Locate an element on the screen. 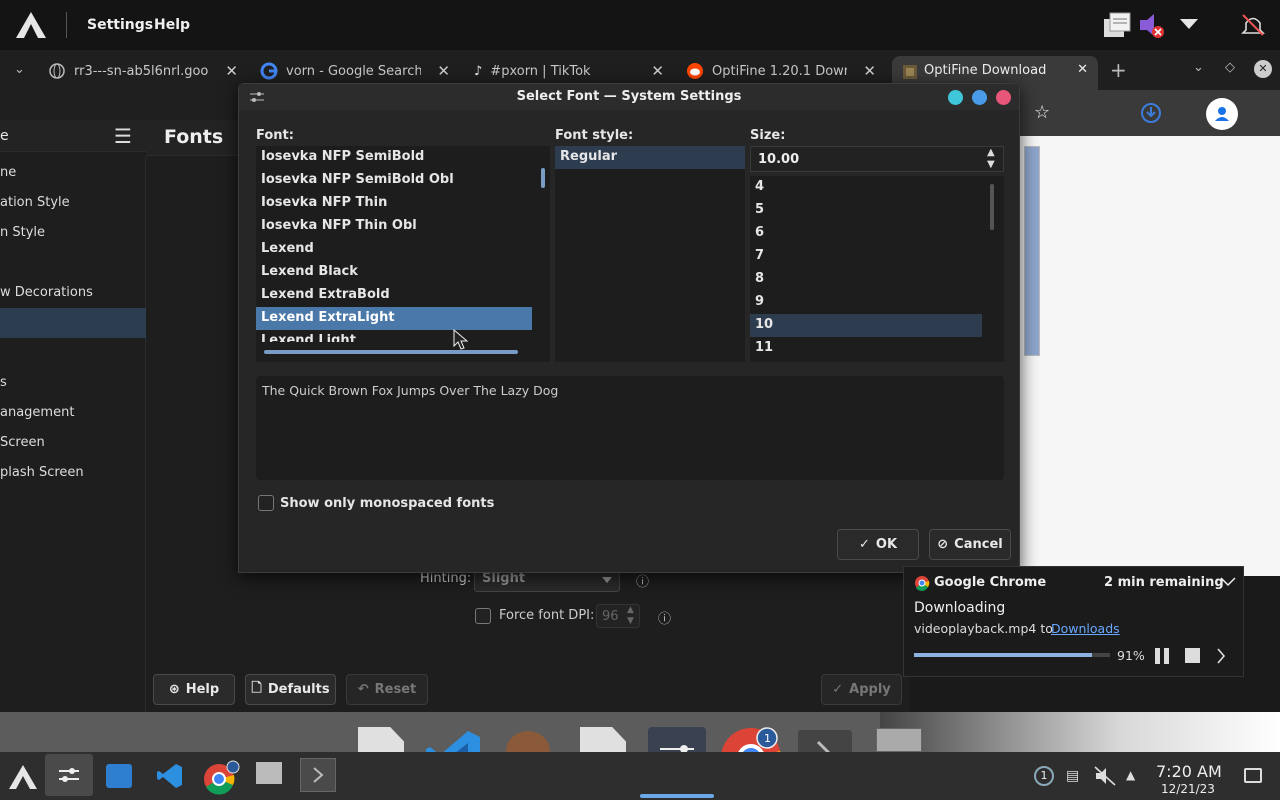 Image resolution: width=1280 pixels, height=800 pixels. list-item: 11 is located at coordinates (866, 348).